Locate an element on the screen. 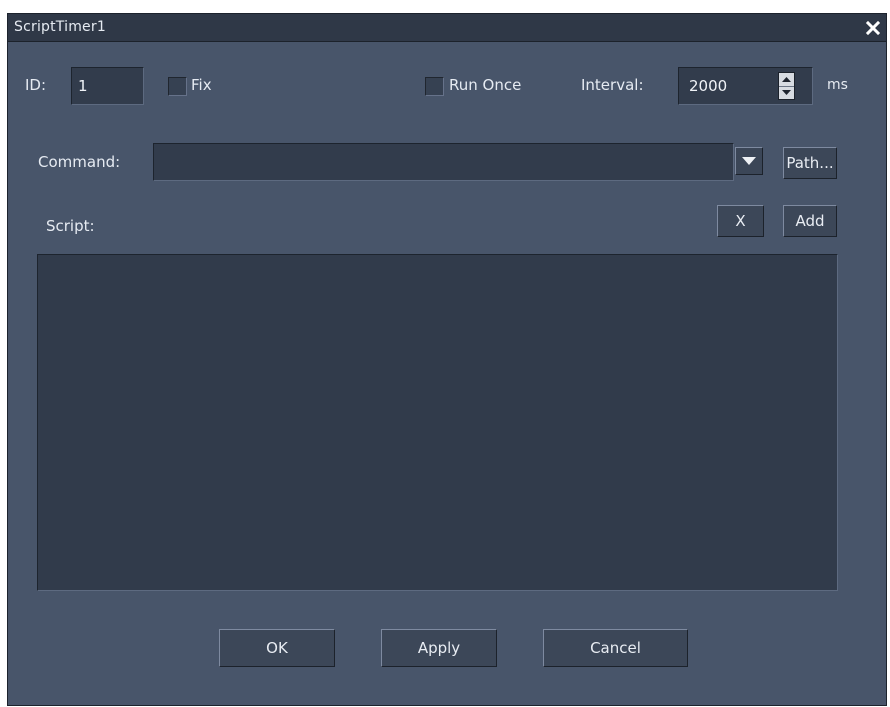 This screenshot has height=707, width=890. clear-script-button: X is located at coordinates (740, 221).